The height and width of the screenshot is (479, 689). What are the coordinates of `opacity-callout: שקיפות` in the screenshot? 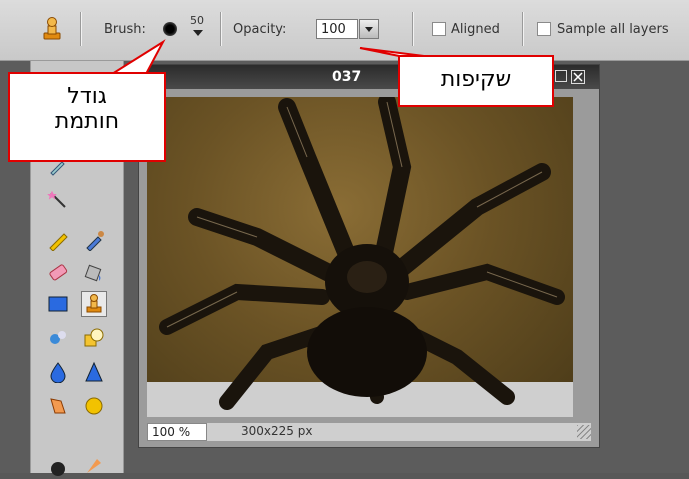 It's located at (476, 81).